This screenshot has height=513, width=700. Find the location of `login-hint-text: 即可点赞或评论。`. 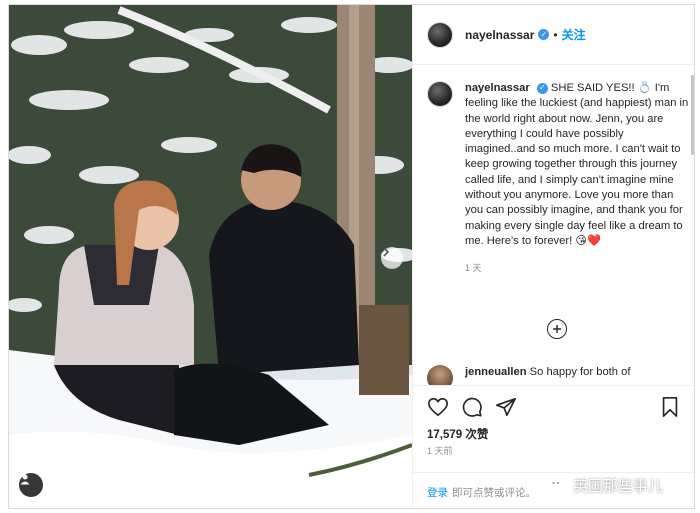

login-hint-text: 即可点赞或评论。 is located at coordinates (494, 492).